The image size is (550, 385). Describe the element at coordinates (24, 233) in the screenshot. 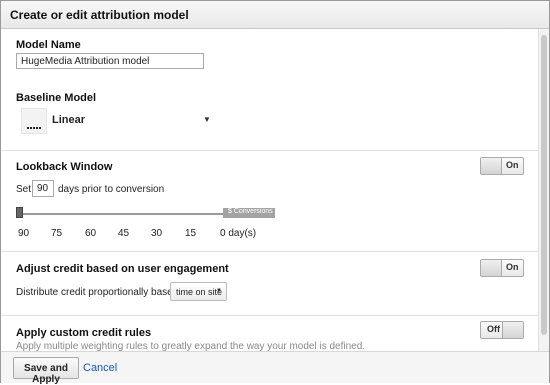

I see `tick-label: 90` at that location.